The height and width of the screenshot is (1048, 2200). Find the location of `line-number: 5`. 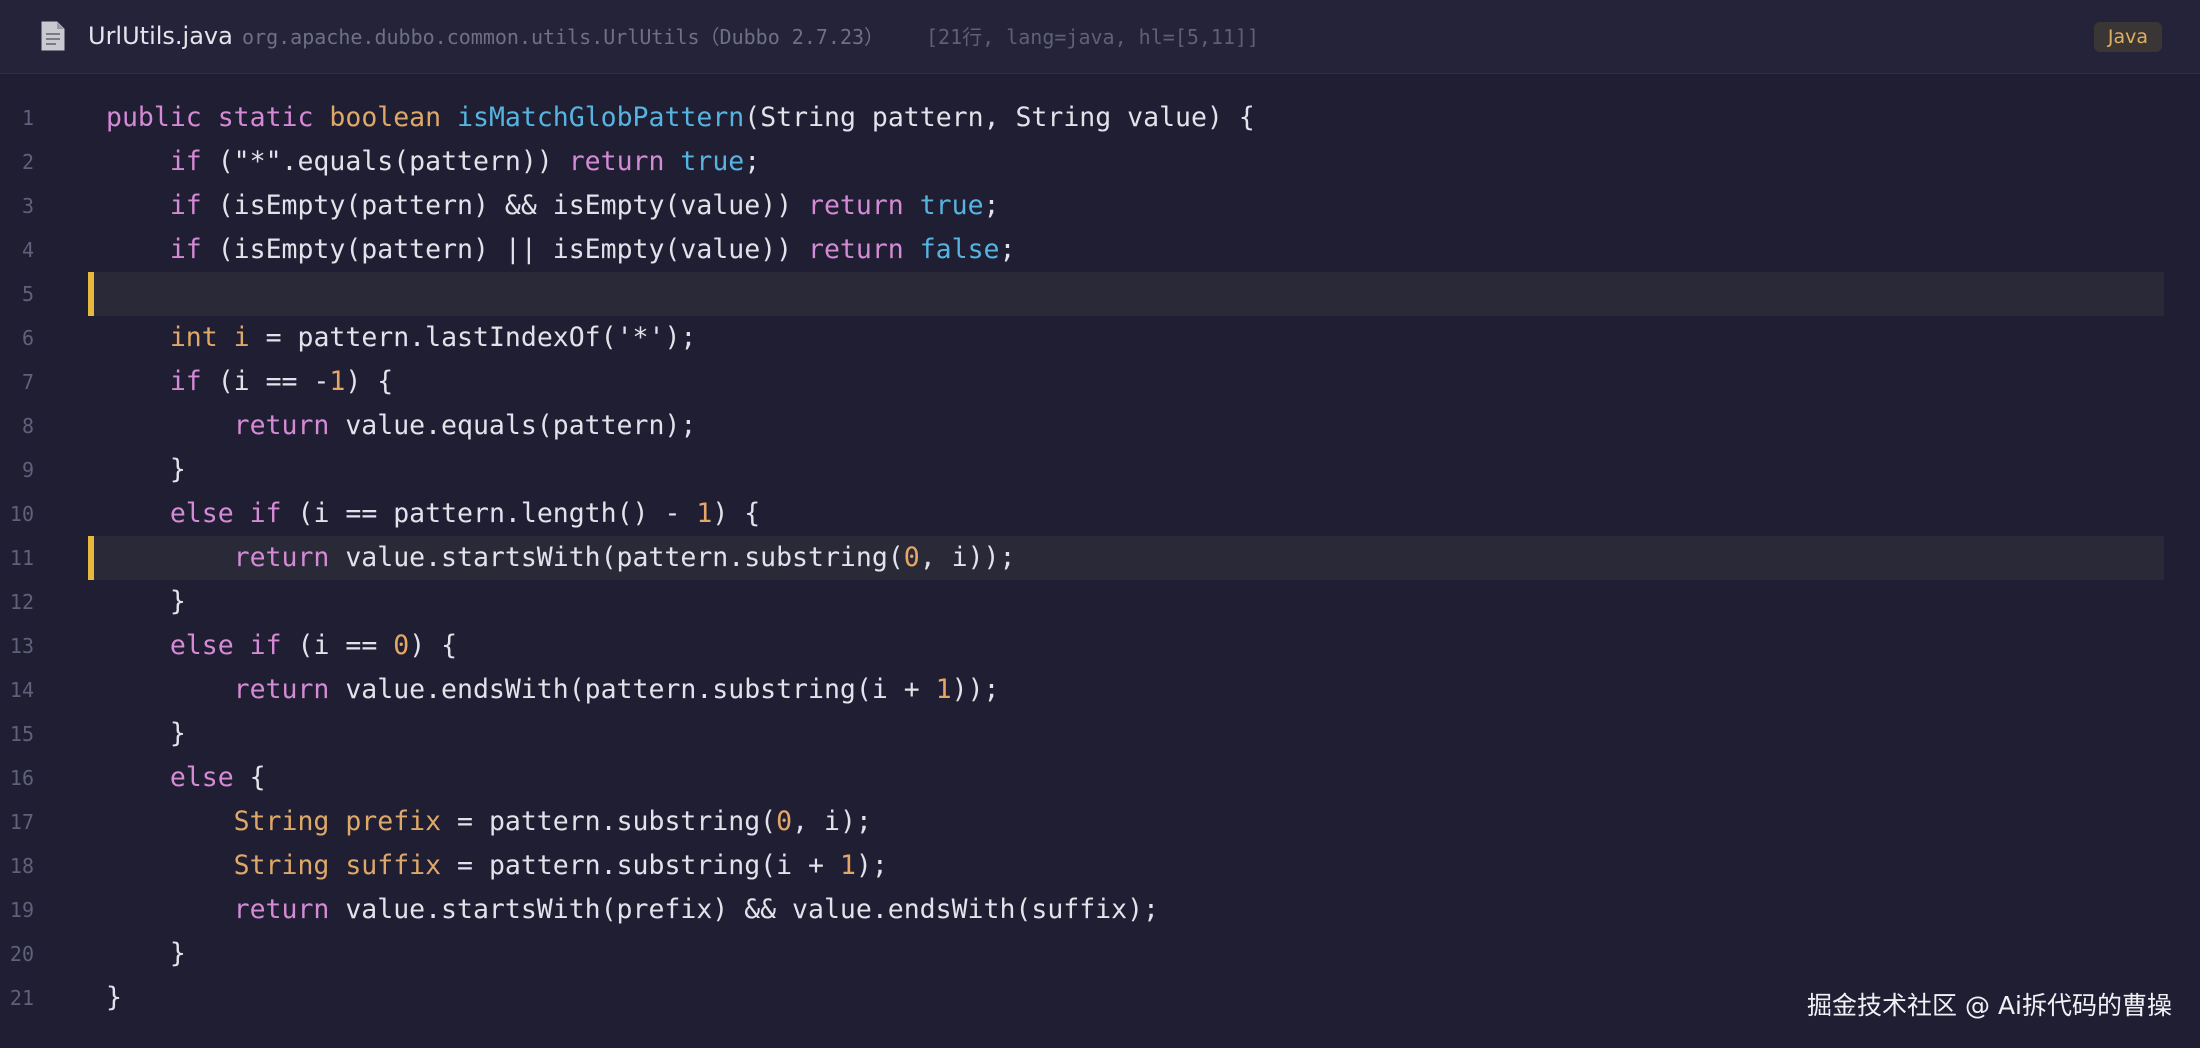

line-number: 5 is located at coordinates (27, 294).